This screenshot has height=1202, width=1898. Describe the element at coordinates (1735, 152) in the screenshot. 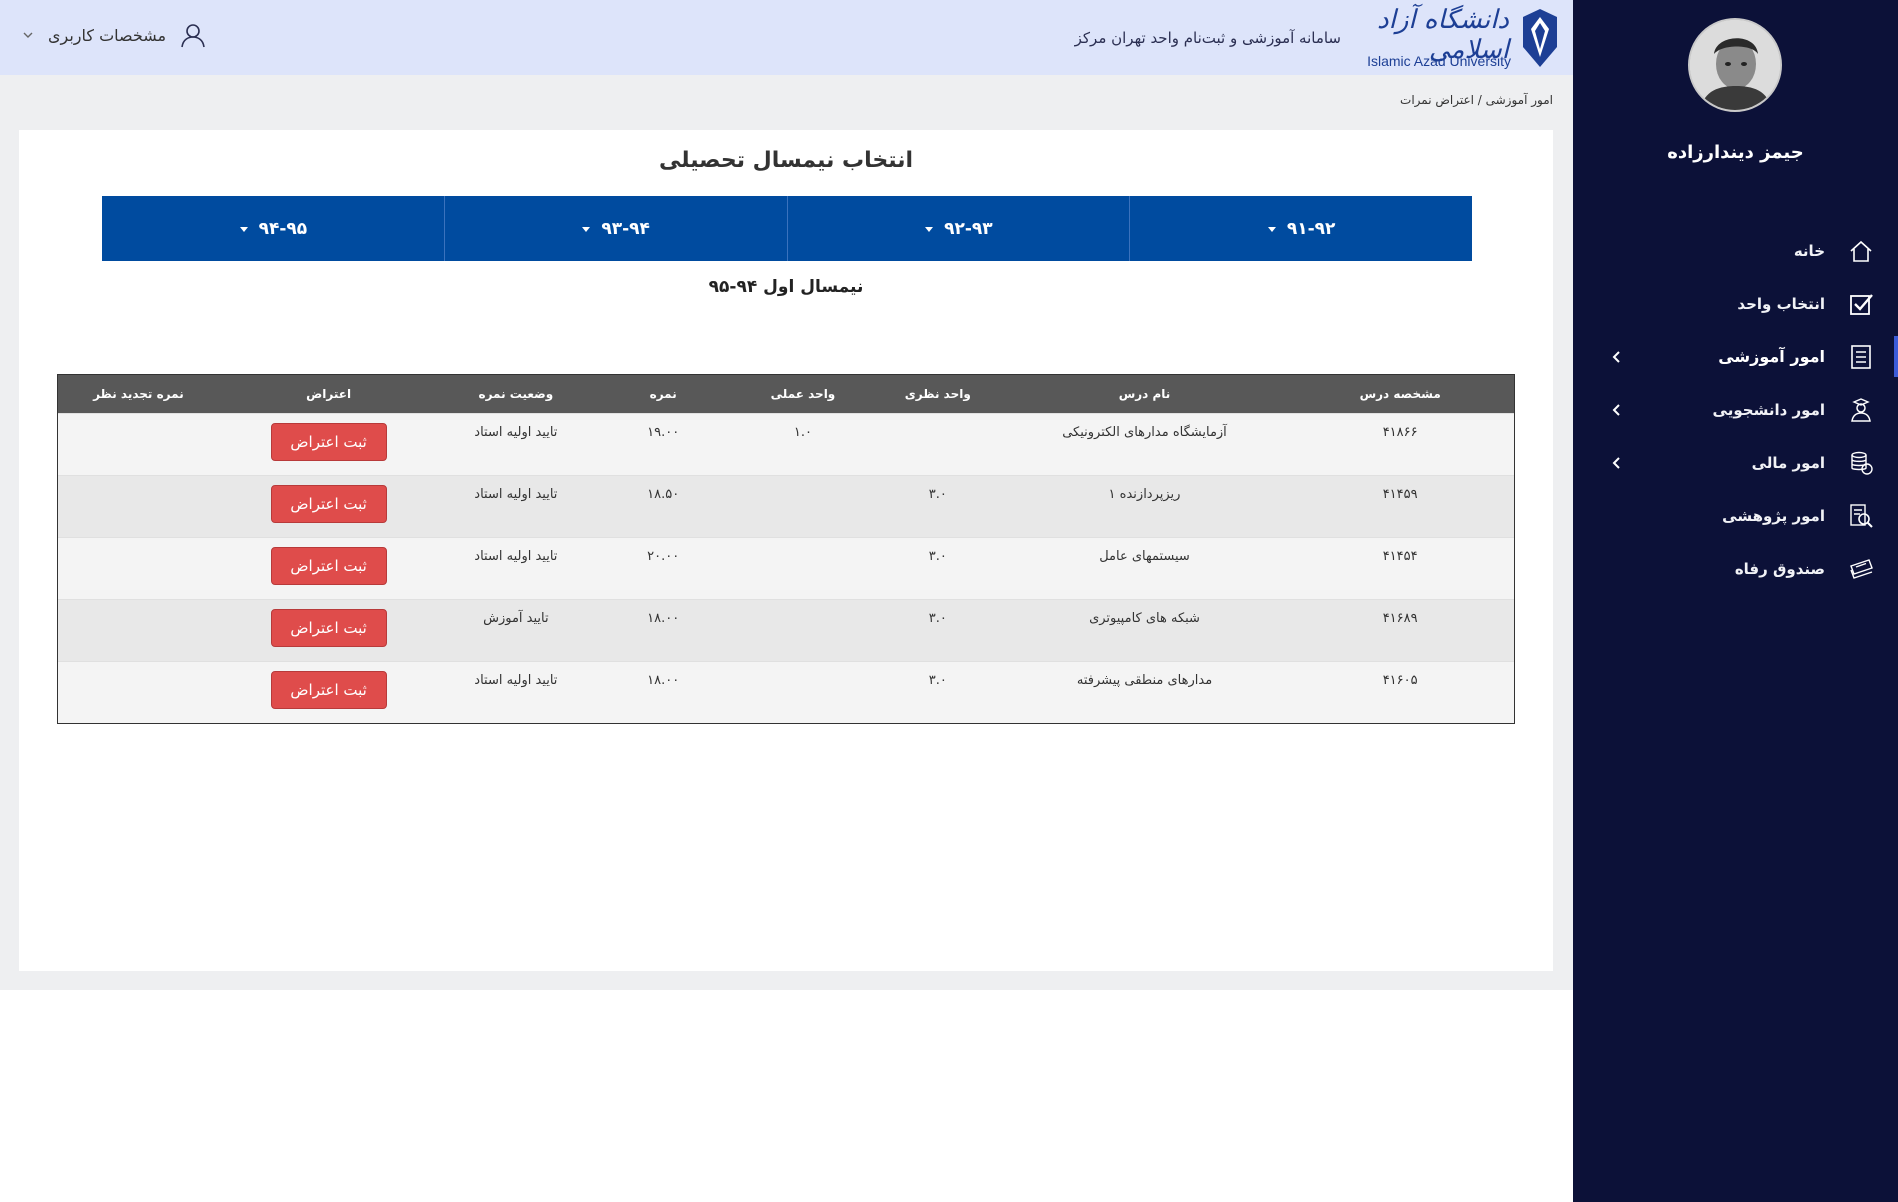

I see `user-name: جیمز دیندارزاده` at that location.